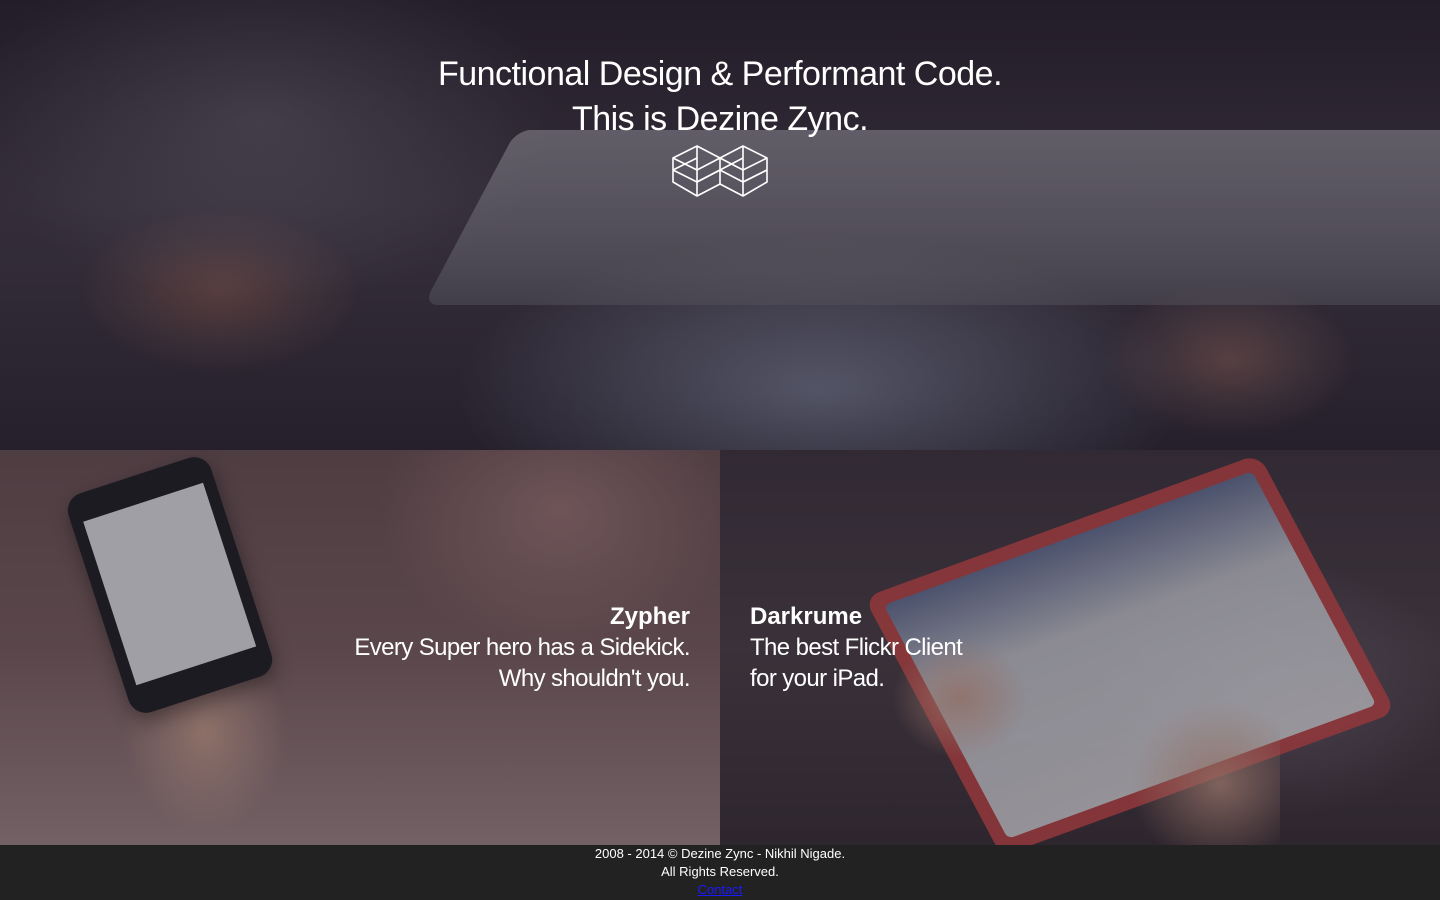 This screenshot has width=1440, height=900. Describe the element at coordinates (720, 171) in the screenshot. I see `wireframe-cube-logo-icon` at that location.